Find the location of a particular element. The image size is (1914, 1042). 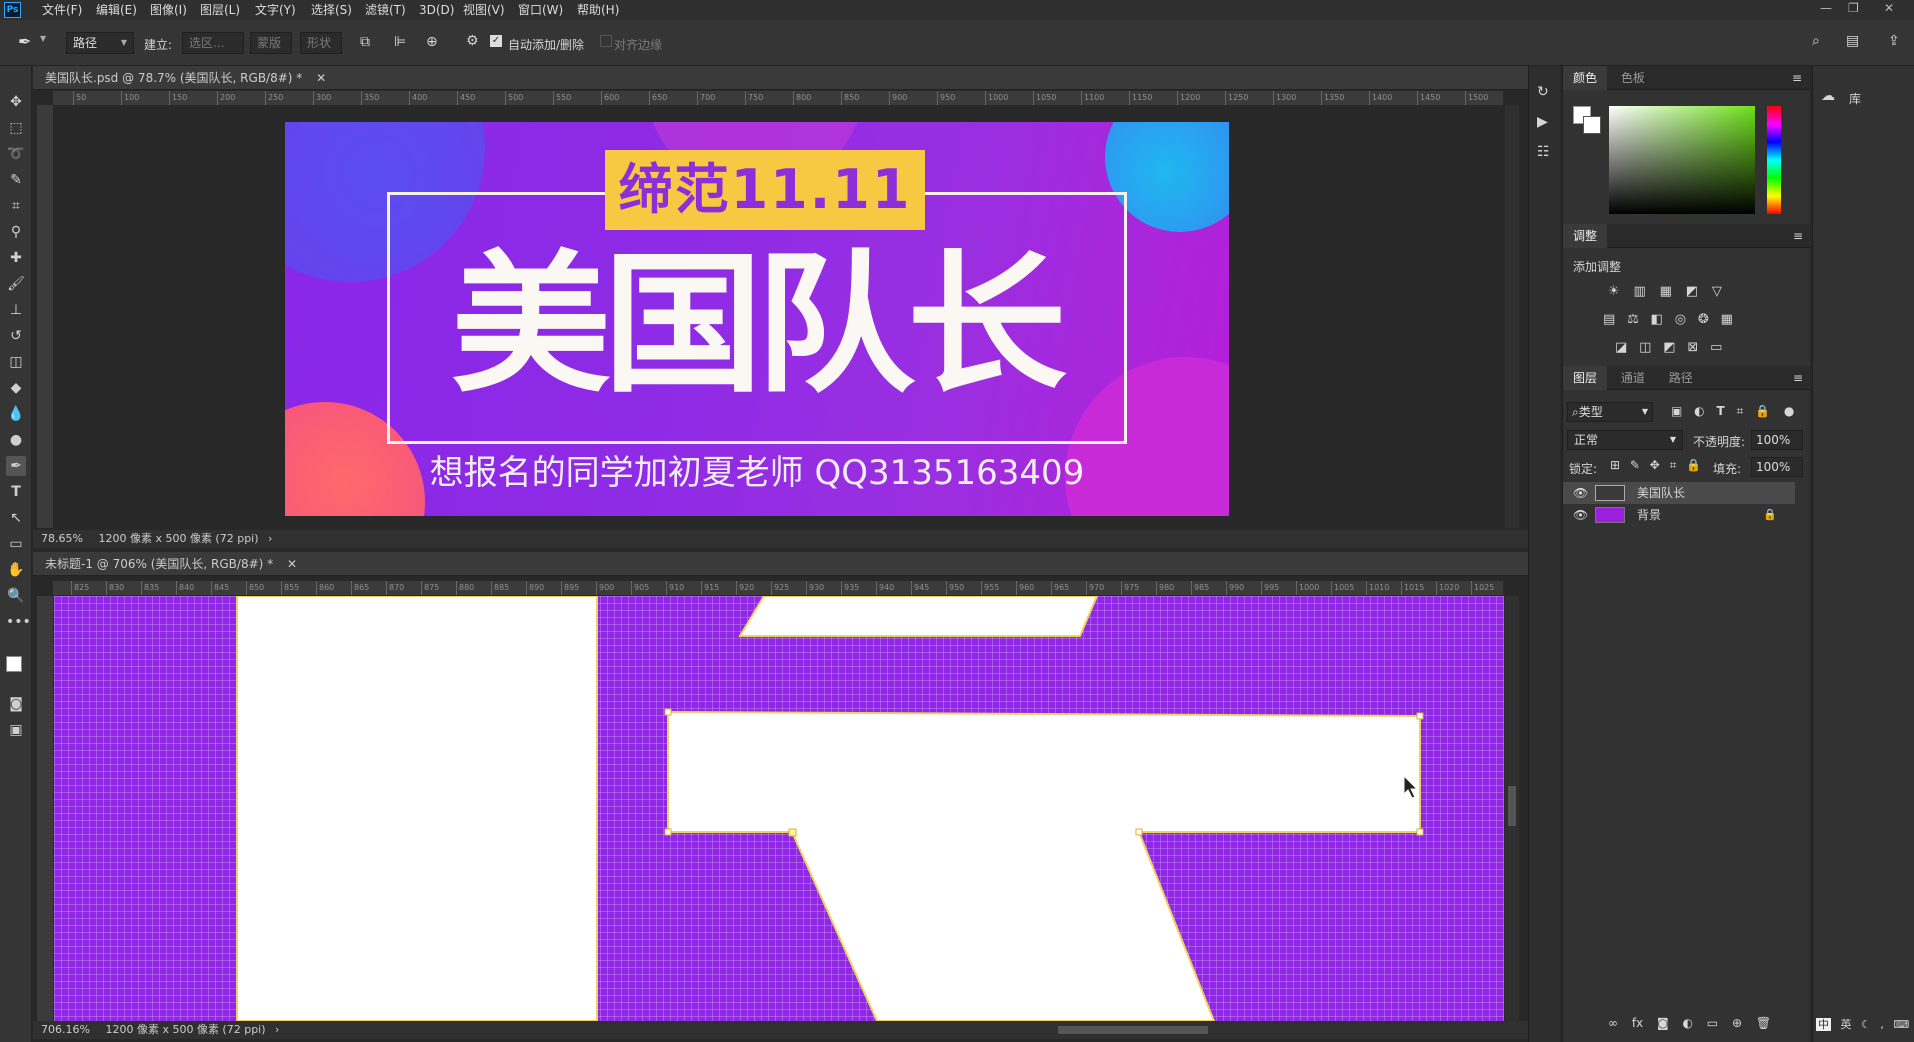

make-mask-button: 蒙版 is located at coordinates (271, 43).